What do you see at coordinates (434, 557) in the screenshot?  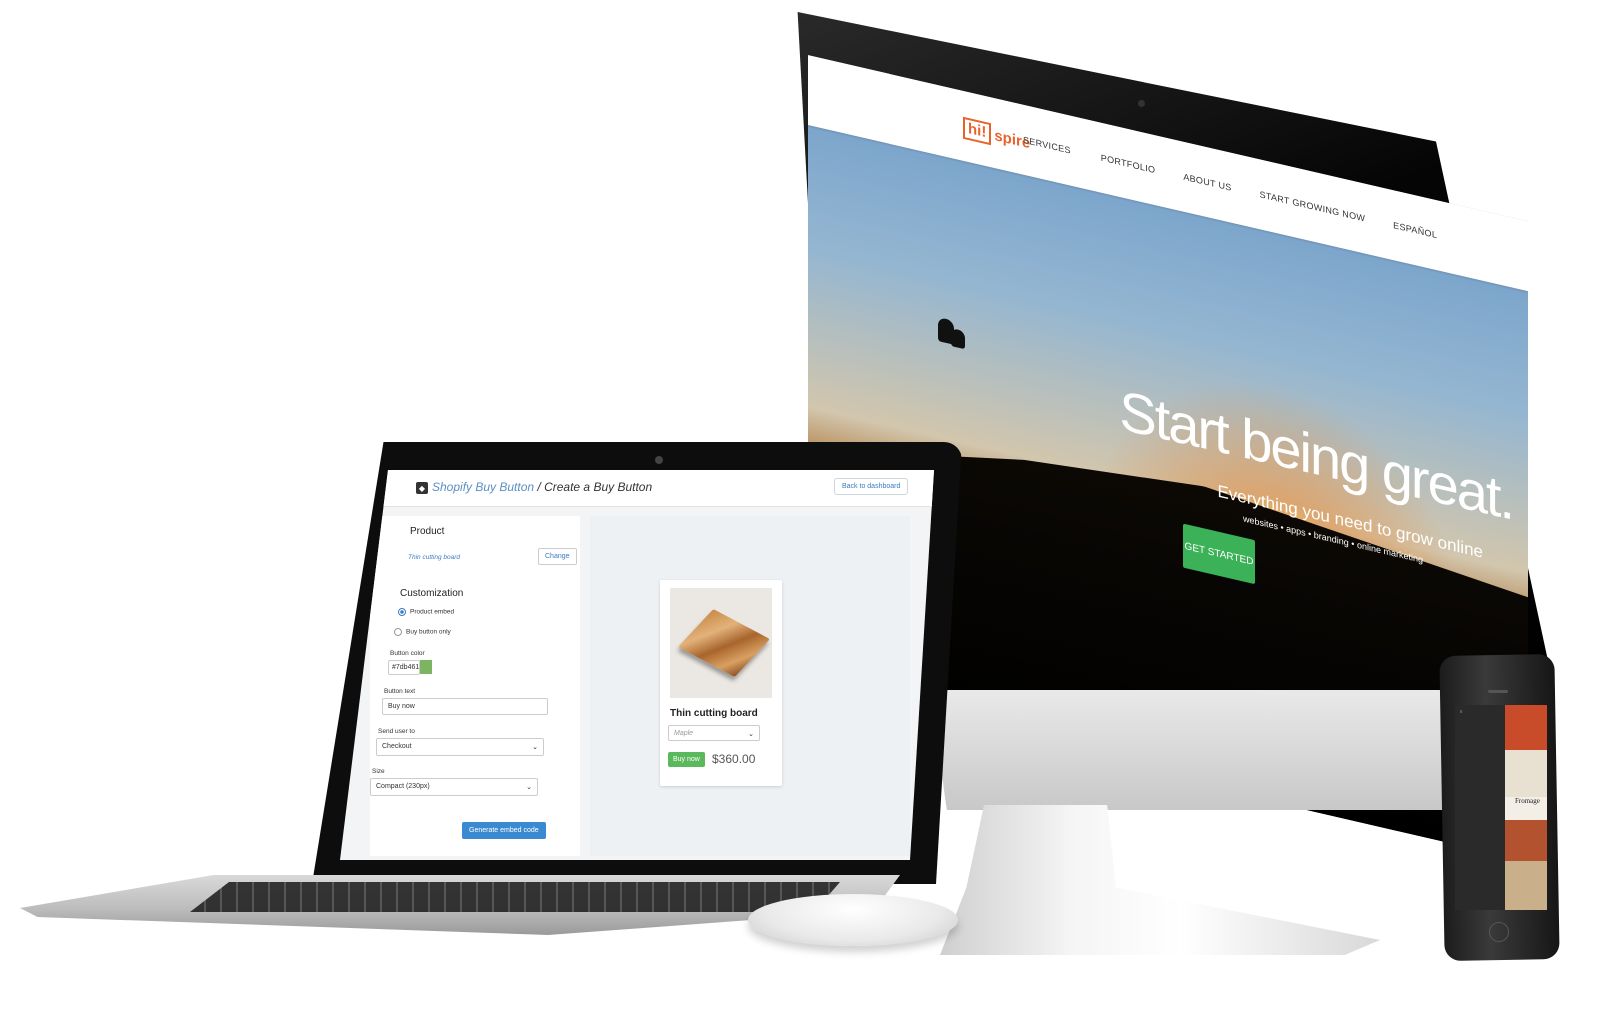 I see `product-name: Thin cutting board` at bounding box center [434, 557].